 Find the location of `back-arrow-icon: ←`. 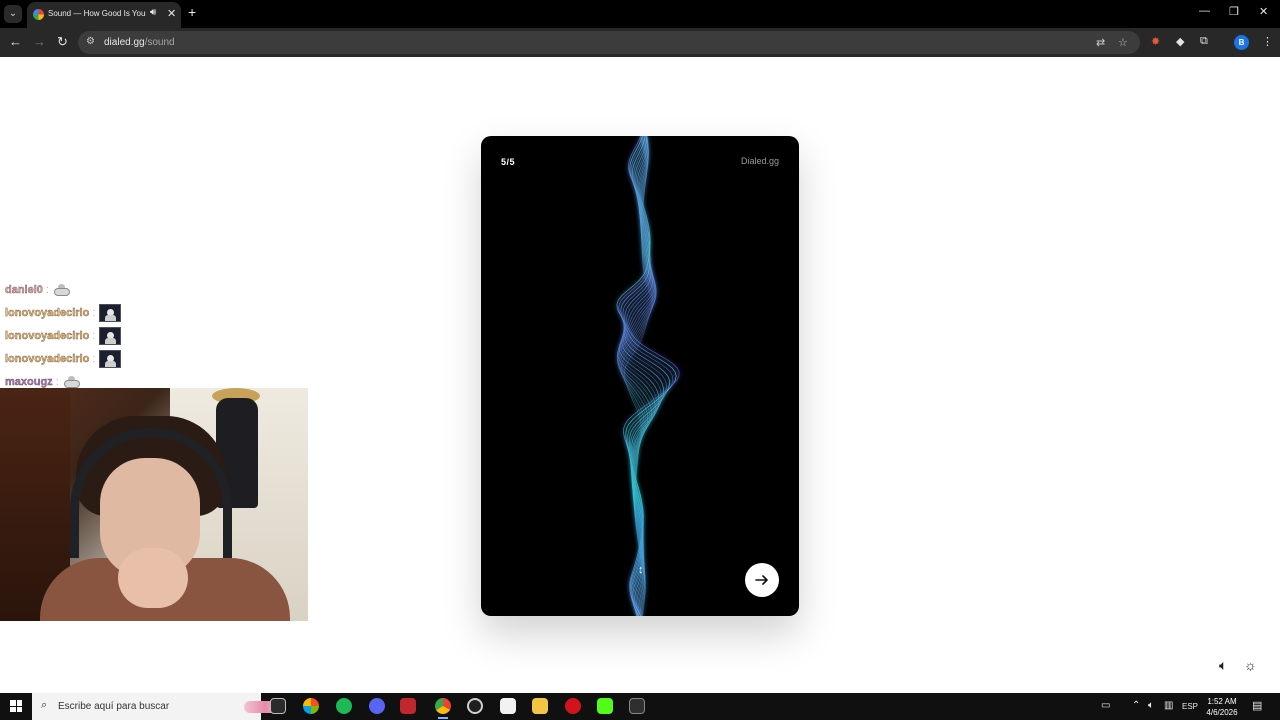

back-arrow-icon: ← is located at coordinates (15, 41).